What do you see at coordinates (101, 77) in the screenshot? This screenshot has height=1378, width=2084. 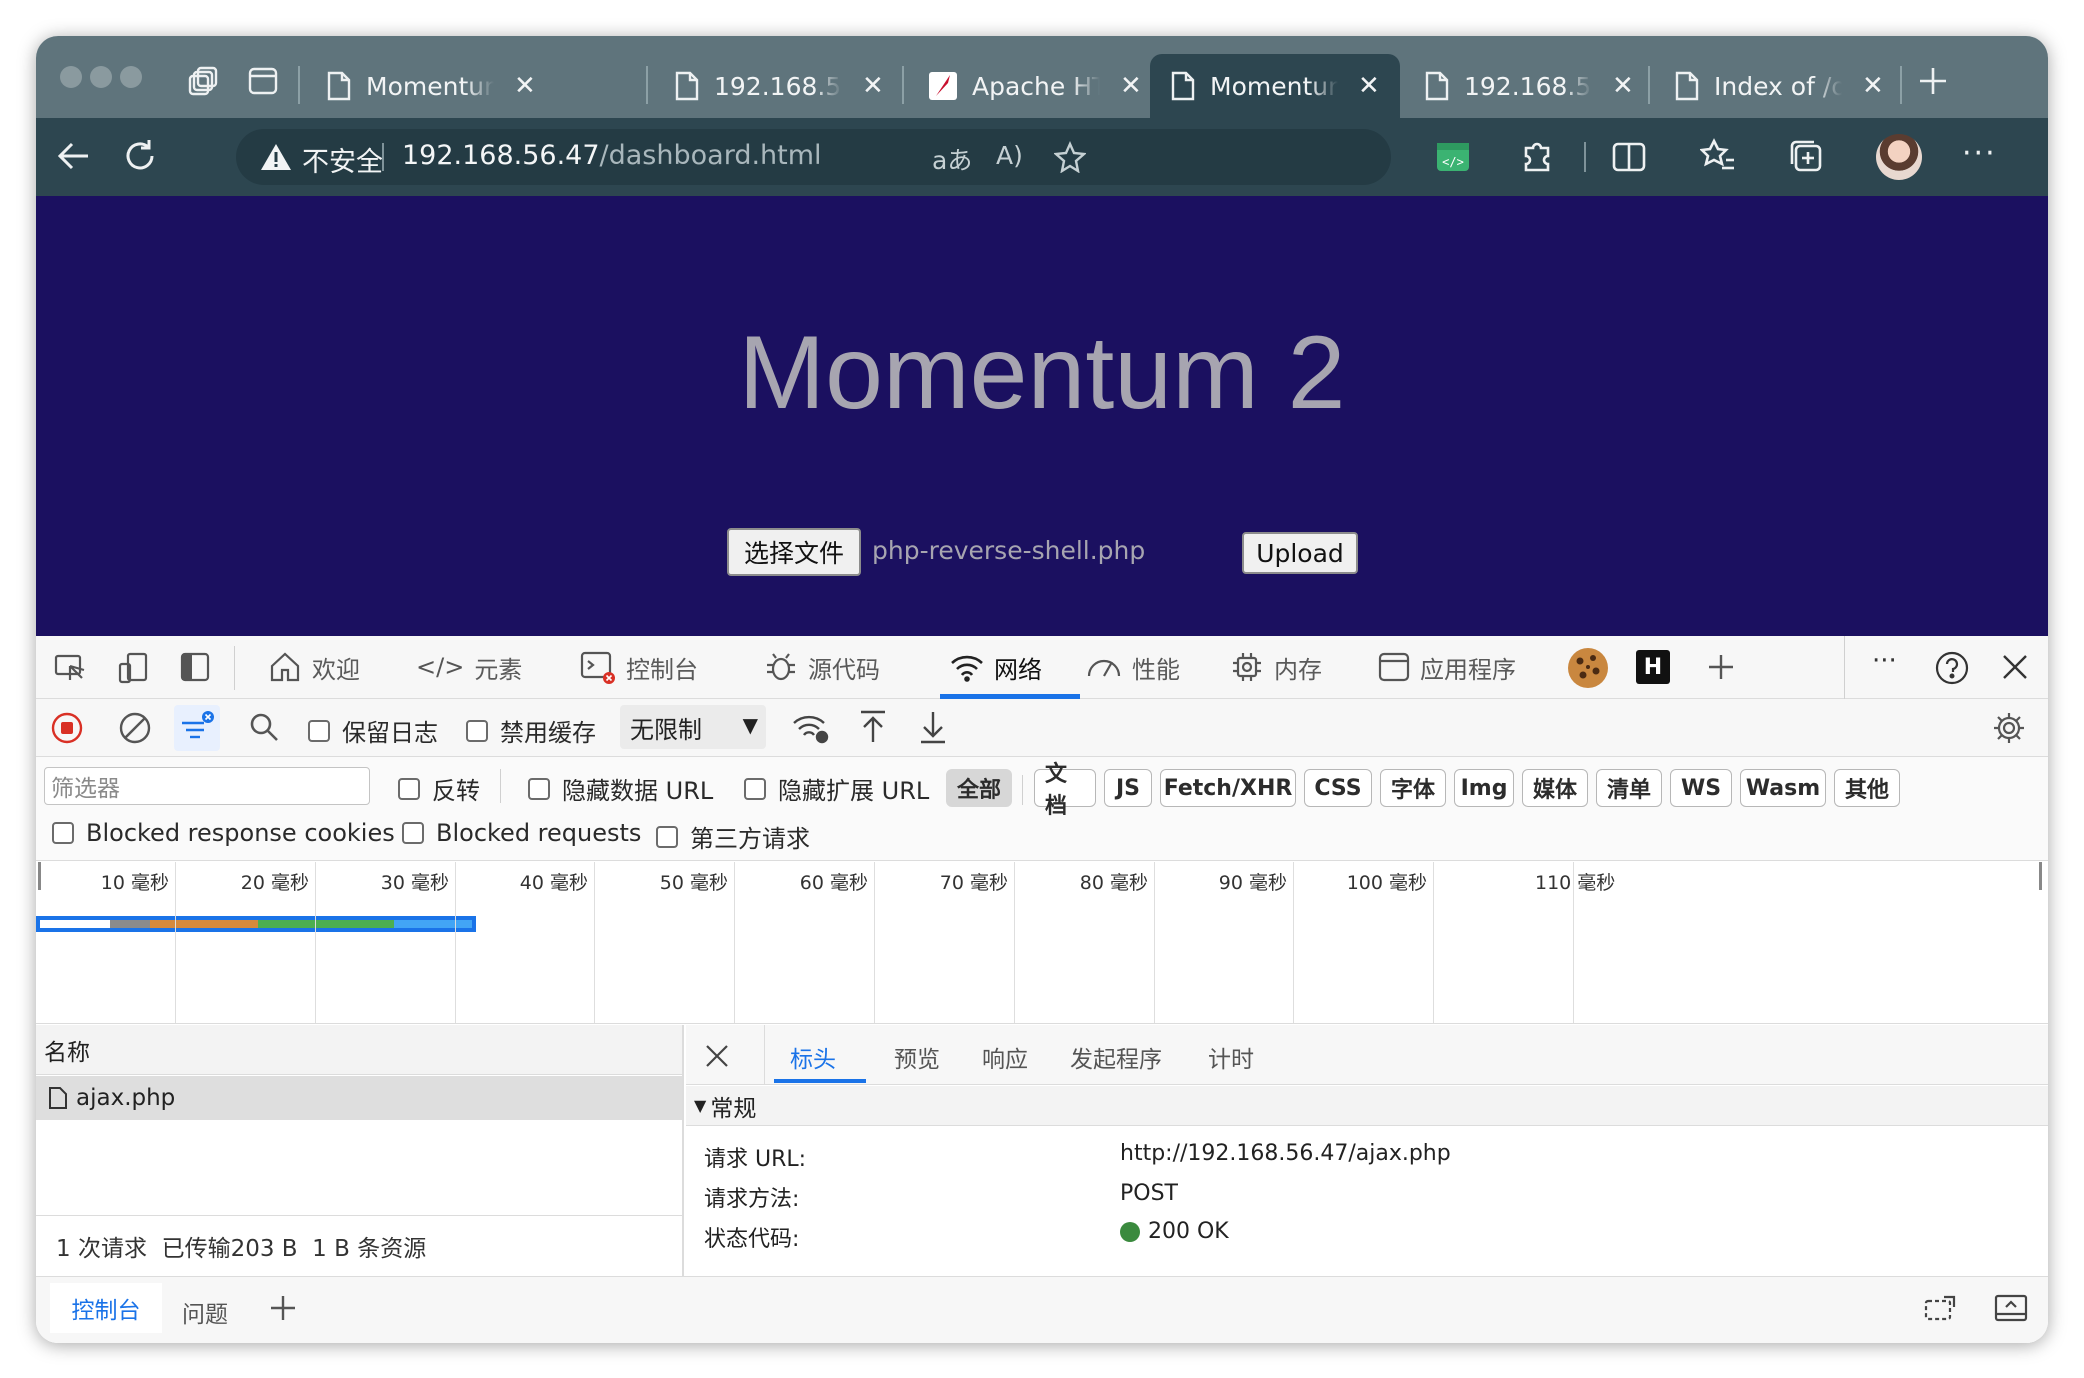 I see `minimize-window-button` at bounding box center [101, 77].